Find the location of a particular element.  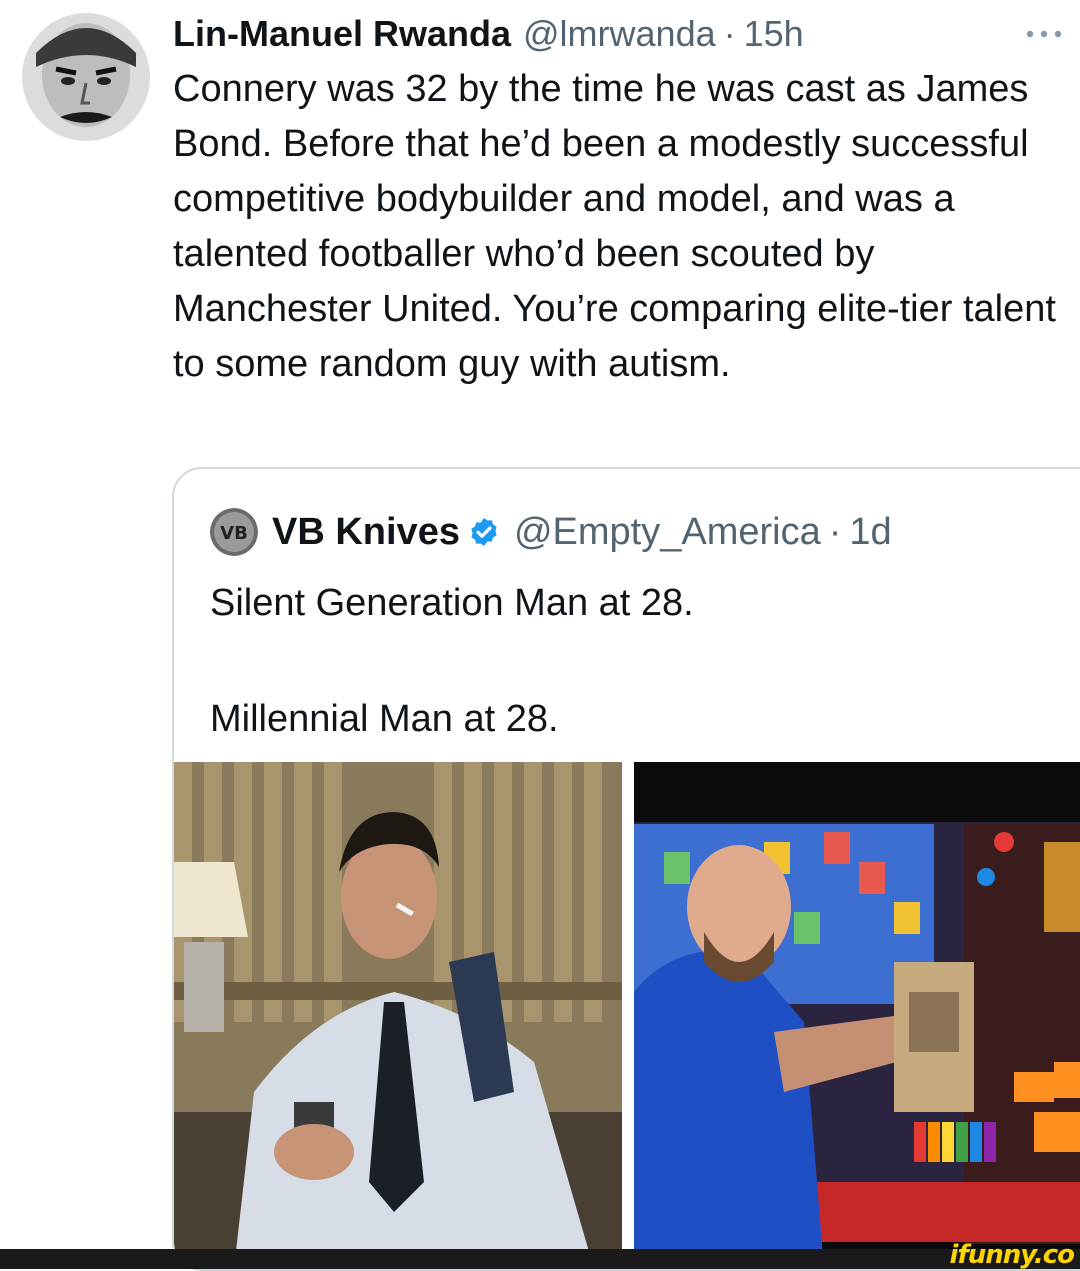

tweet-header: Lin-Manuel Rwanda @lmrwanda · 15h is located at coordinates (488, 34).